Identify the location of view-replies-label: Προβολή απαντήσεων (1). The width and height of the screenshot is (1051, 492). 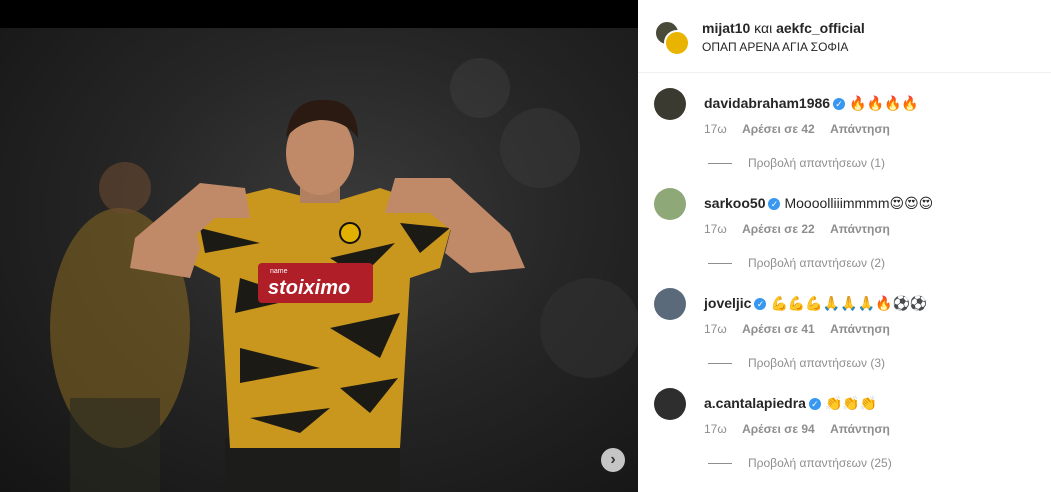
(817, 163).